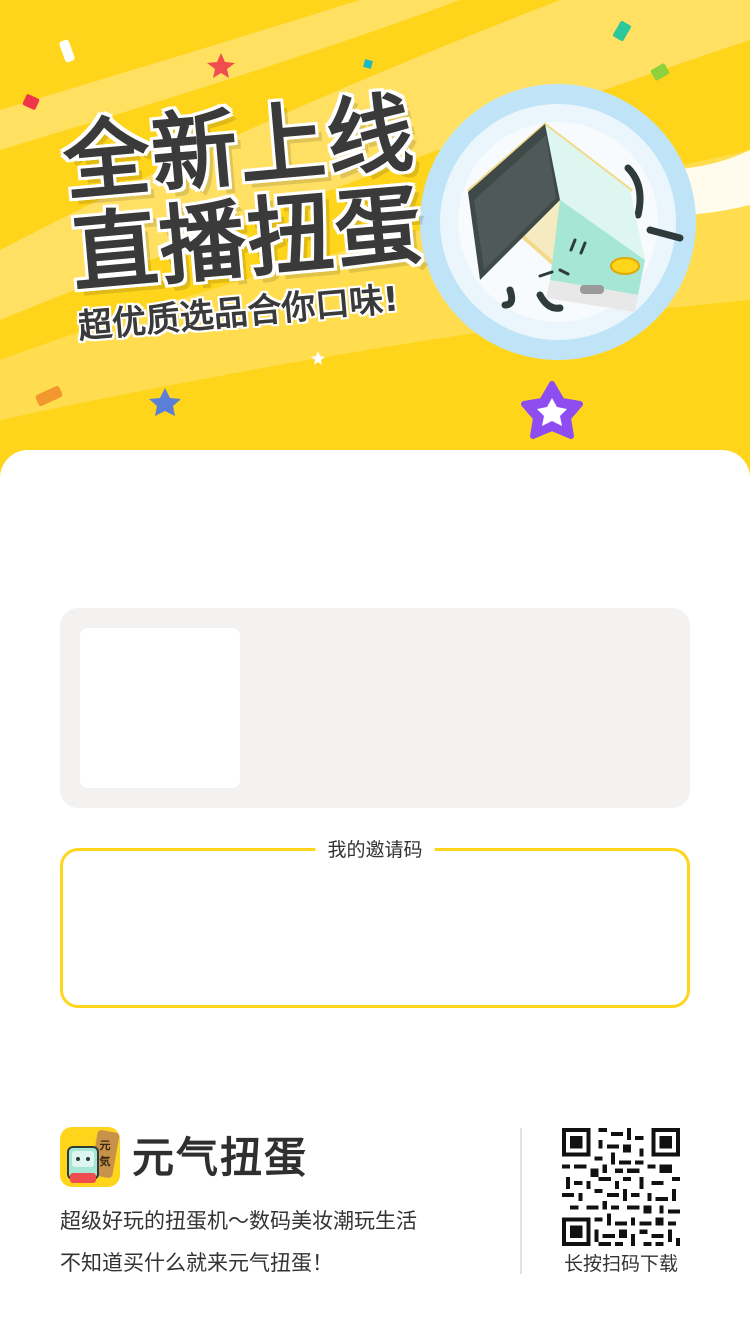 The width and height of the screenshot is (750, 1334). Describe the element at coordinates (558, 222) in the screenshot. I see `tv-box-mascot-icon` at that location.